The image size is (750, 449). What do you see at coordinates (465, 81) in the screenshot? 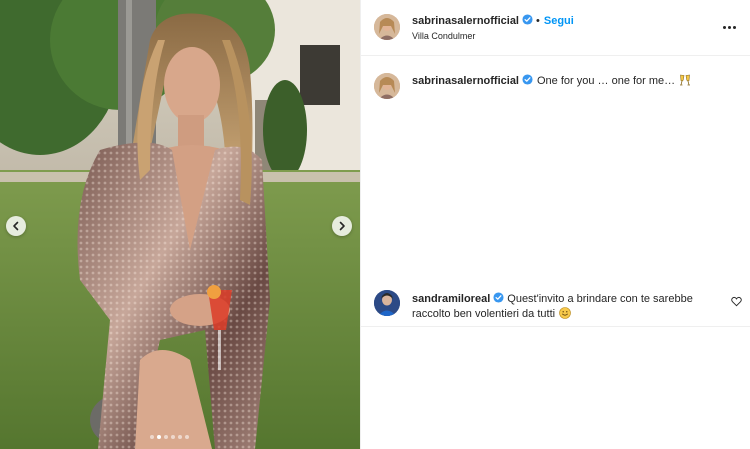
I see `caption-username: sabrinasalernofficial` at bounding box center [465, 81].